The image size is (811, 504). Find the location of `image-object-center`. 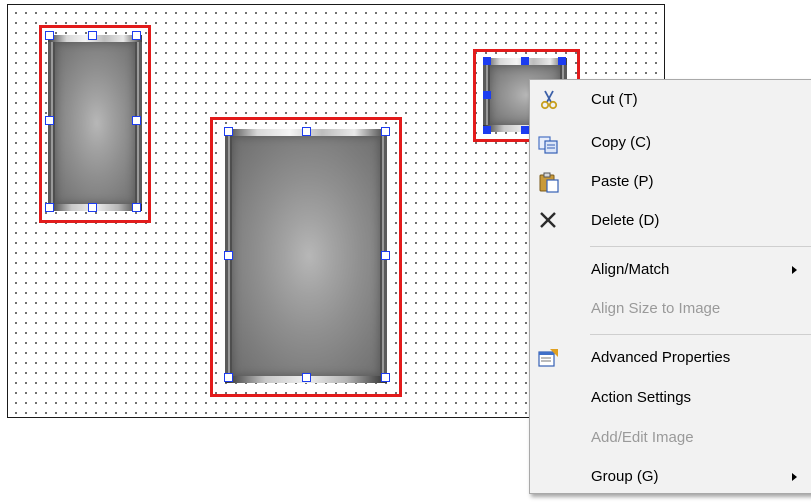

image-object-center is located at coordinates (306, 257).